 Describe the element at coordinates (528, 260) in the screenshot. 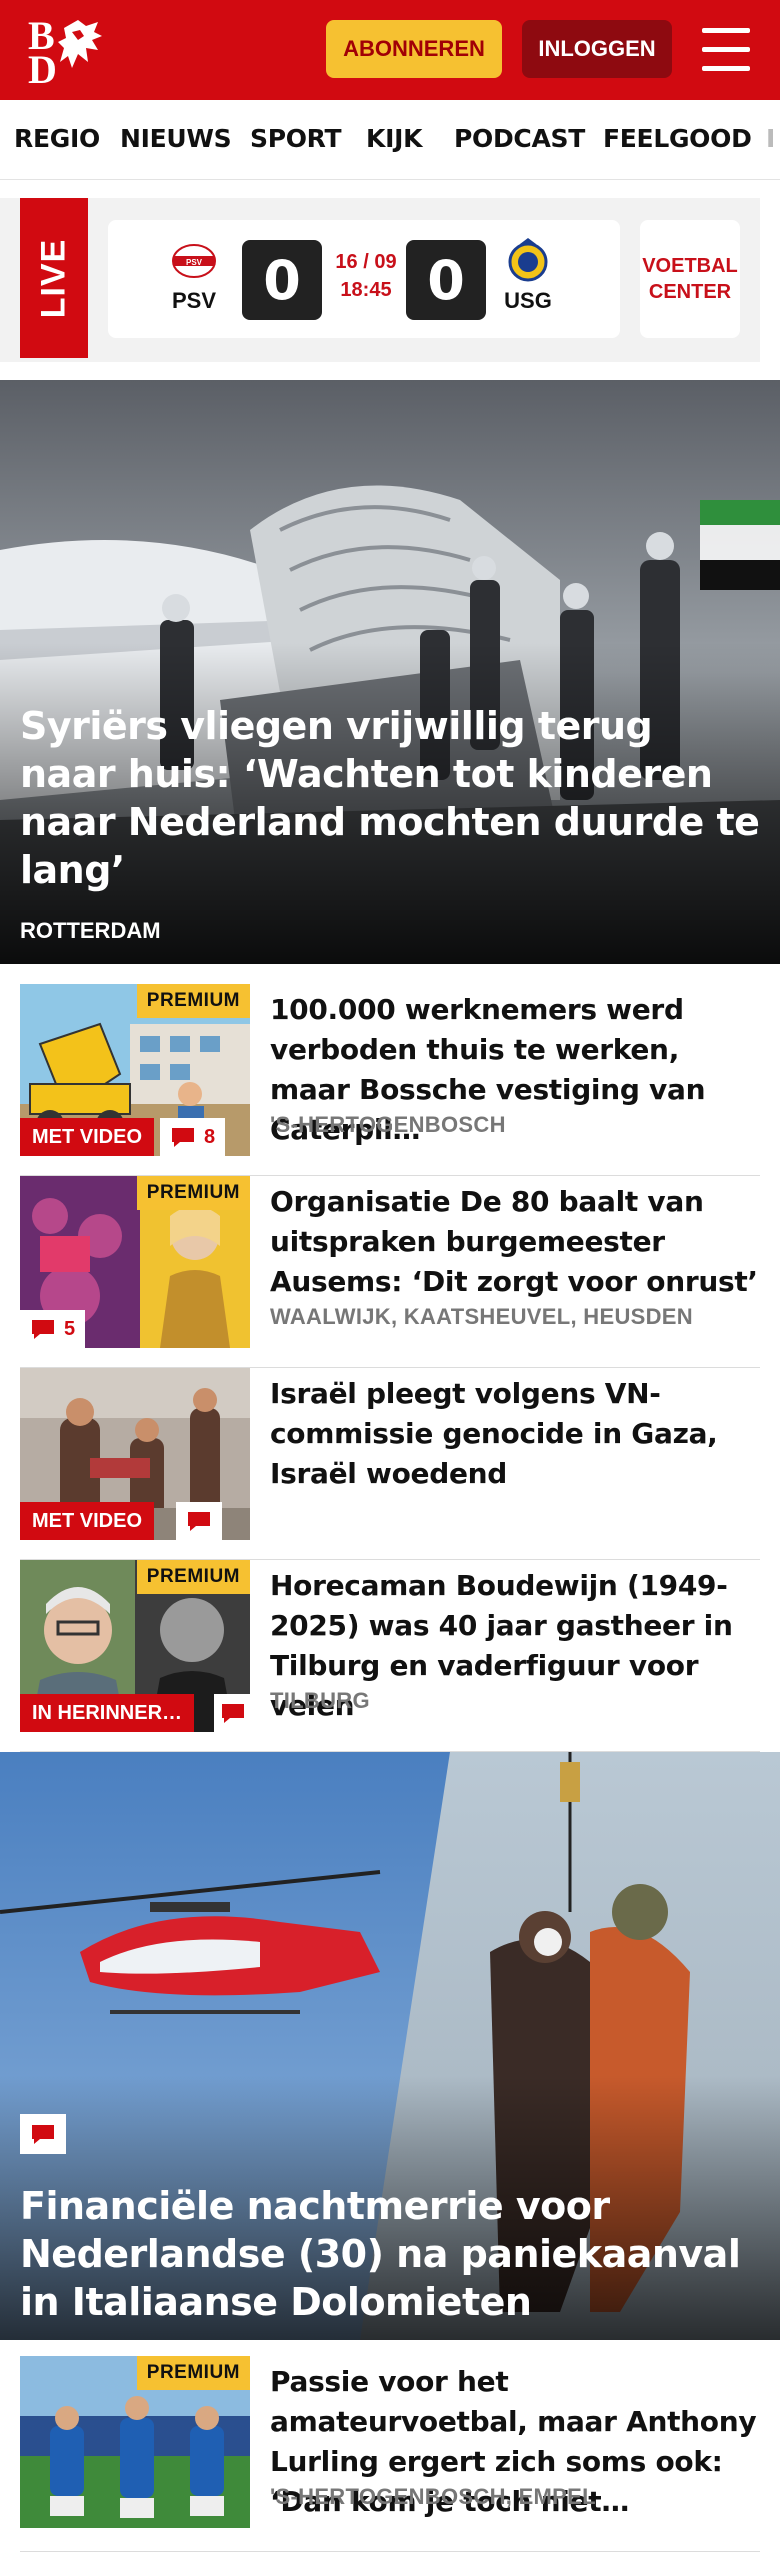

I see `usg-crest-icon` at that location.